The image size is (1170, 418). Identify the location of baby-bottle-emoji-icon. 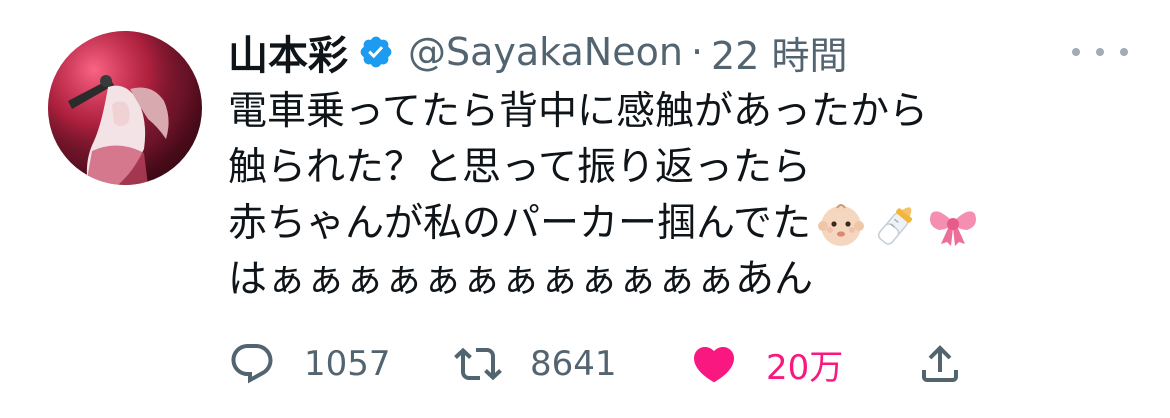
(897, 224).